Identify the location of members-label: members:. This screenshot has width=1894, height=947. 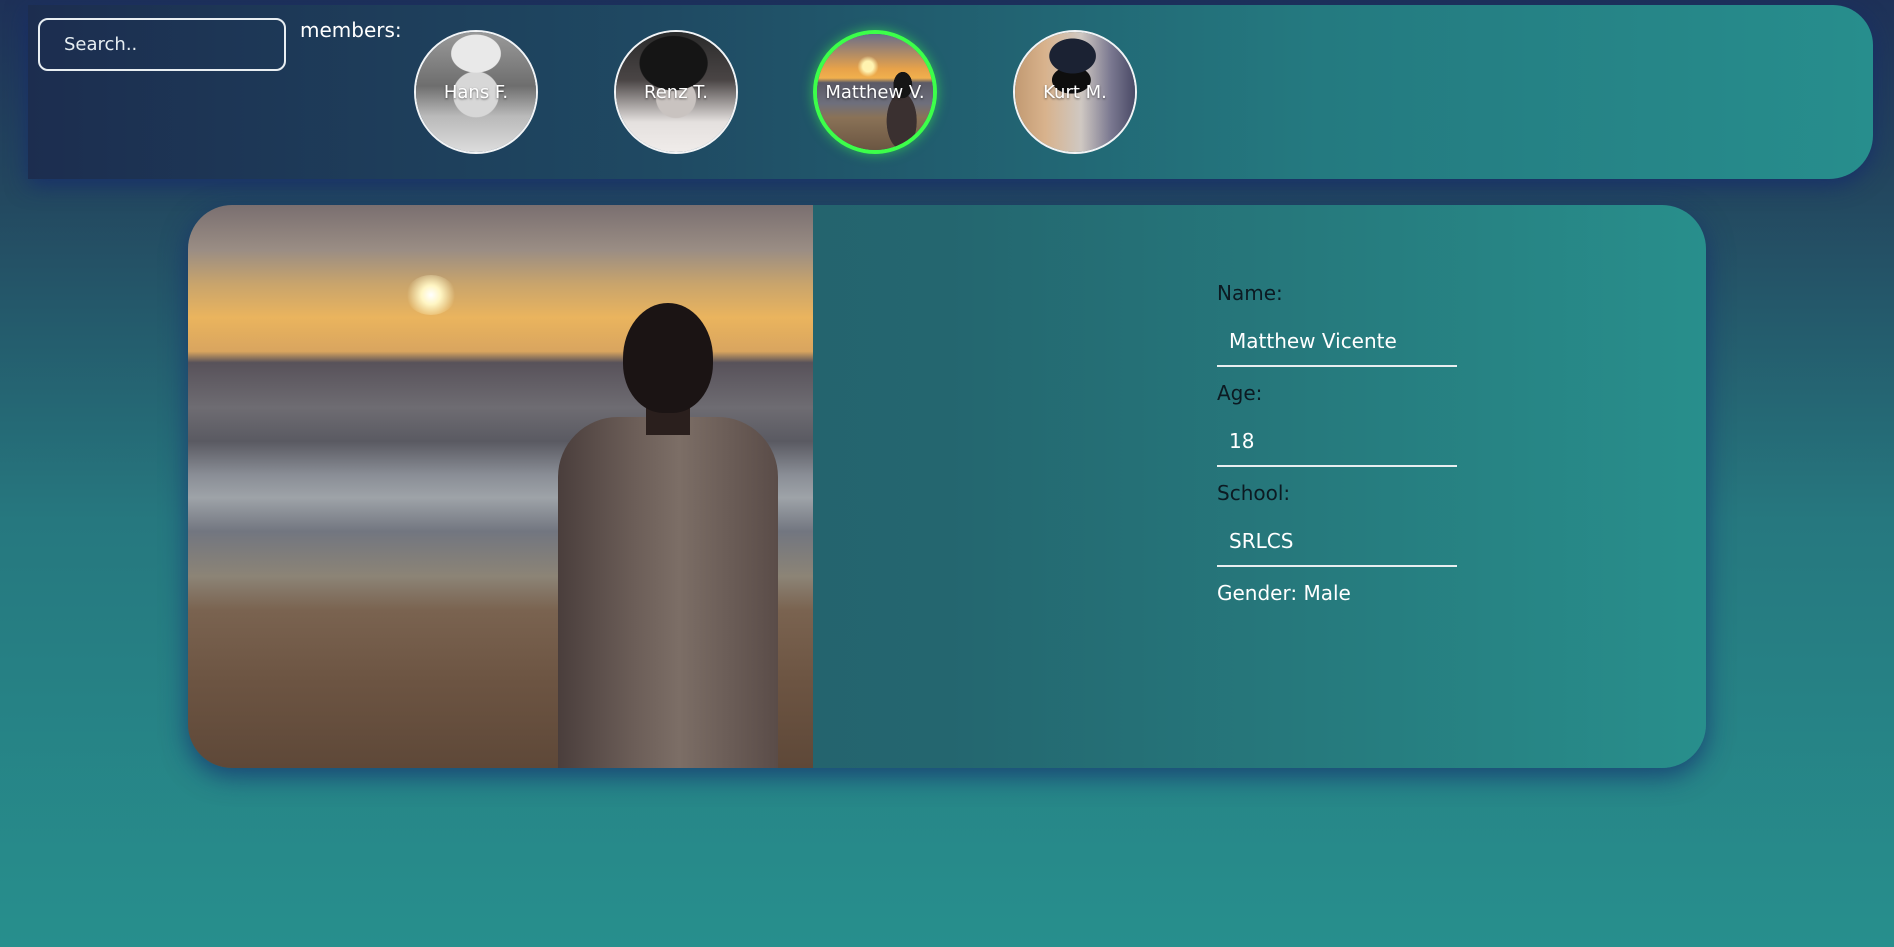
(351, 30).